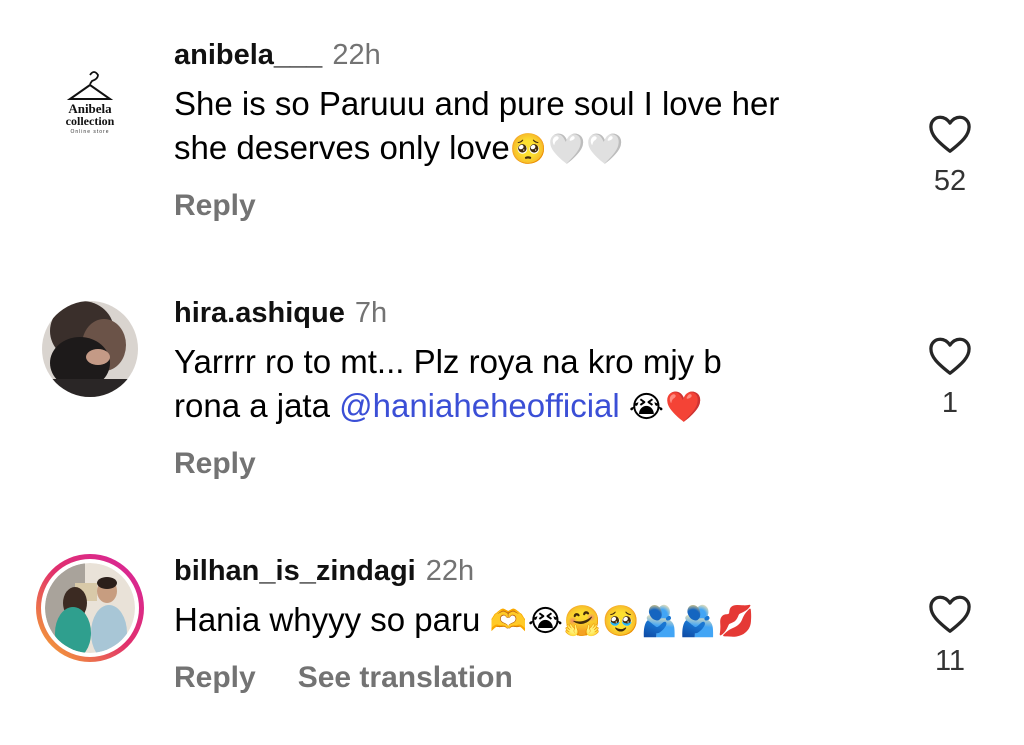  Describe the element at coordinates (90, 121) in the screenshot. I see `logo-text-line2: collection` at that location.